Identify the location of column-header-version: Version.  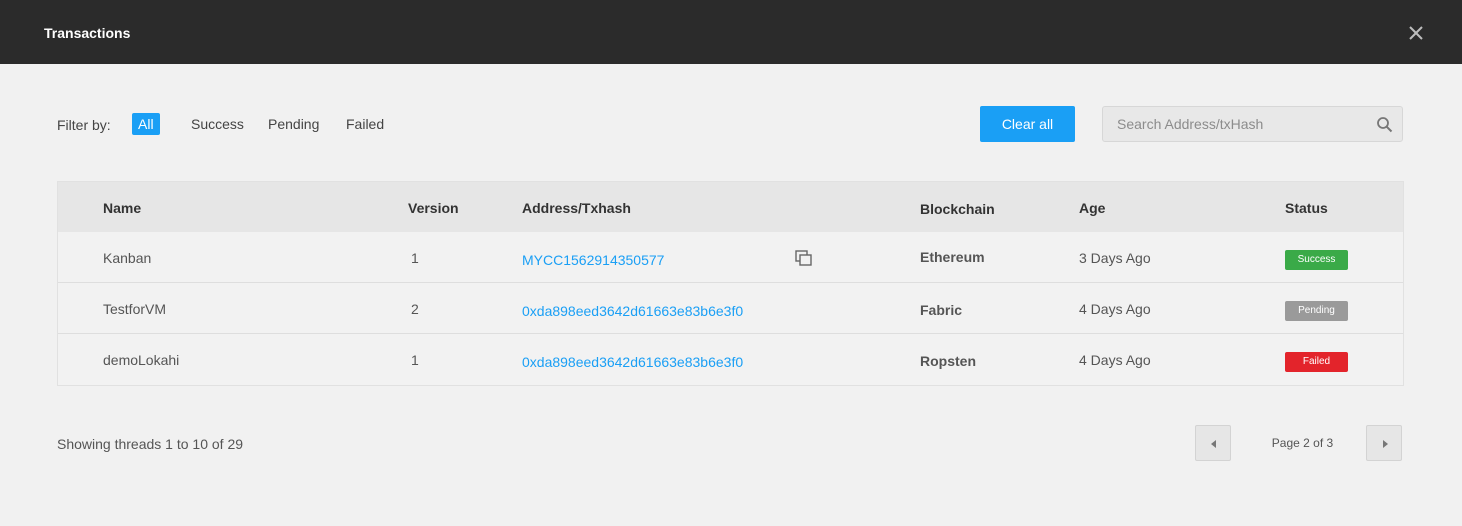
(433, 208).